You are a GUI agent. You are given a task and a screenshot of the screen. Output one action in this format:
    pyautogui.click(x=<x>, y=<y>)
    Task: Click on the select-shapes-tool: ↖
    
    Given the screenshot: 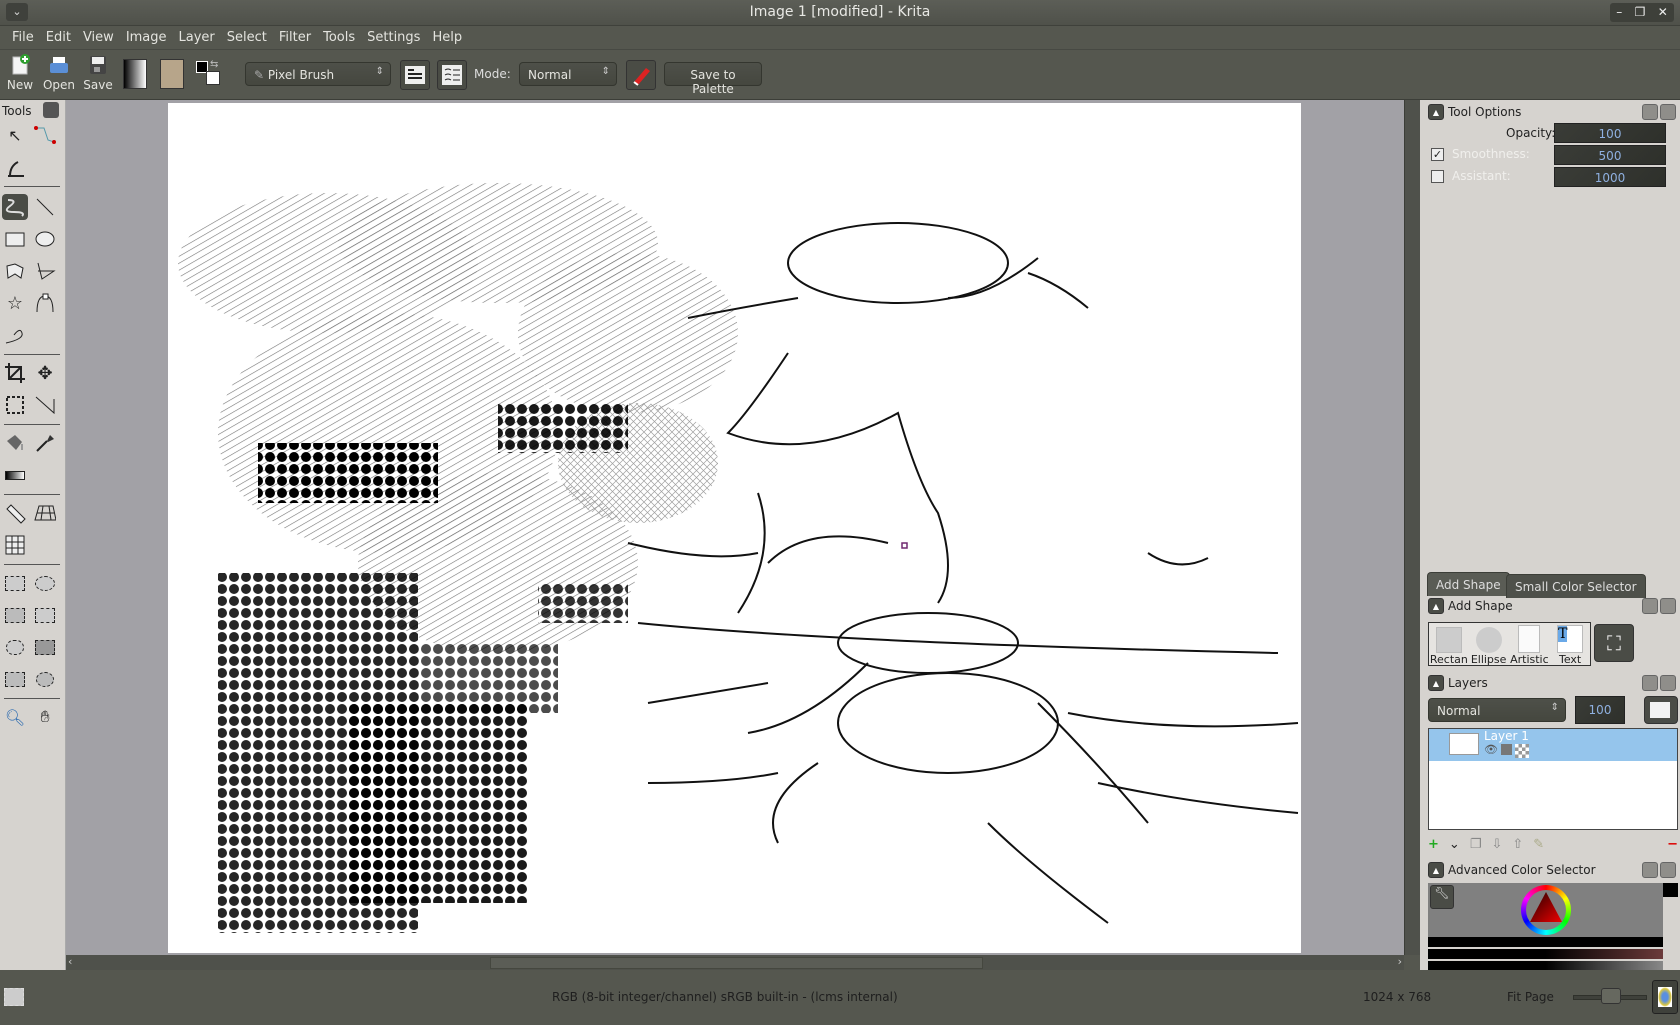 What is the action you would take?
    pyautogui.click(x=15, y=135)
    